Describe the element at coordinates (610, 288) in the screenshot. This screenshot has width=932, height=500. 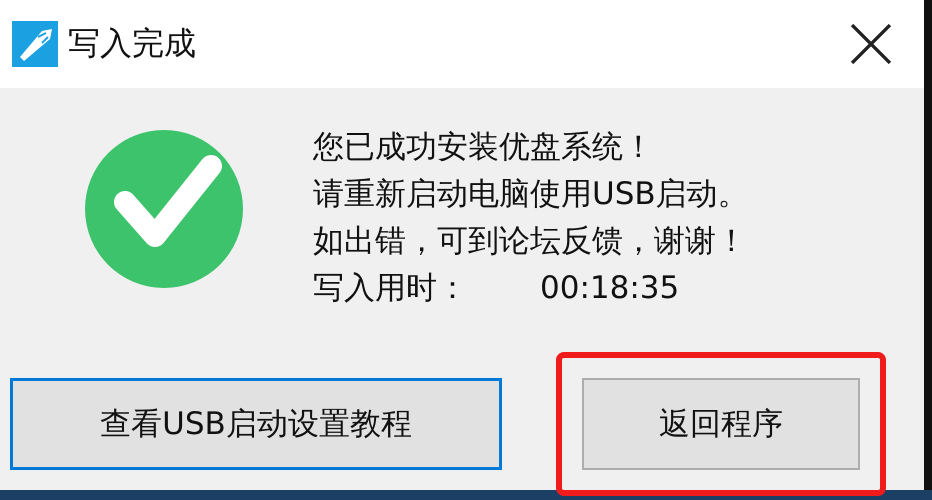
I see `elapsed-time-value: 00:18:35` at that location.